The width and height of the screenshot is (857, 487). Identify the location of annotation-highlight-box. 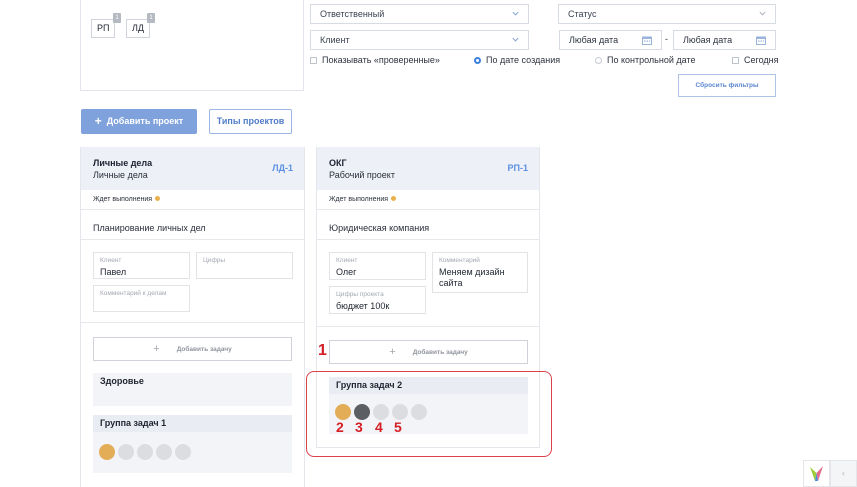
(429, 414).